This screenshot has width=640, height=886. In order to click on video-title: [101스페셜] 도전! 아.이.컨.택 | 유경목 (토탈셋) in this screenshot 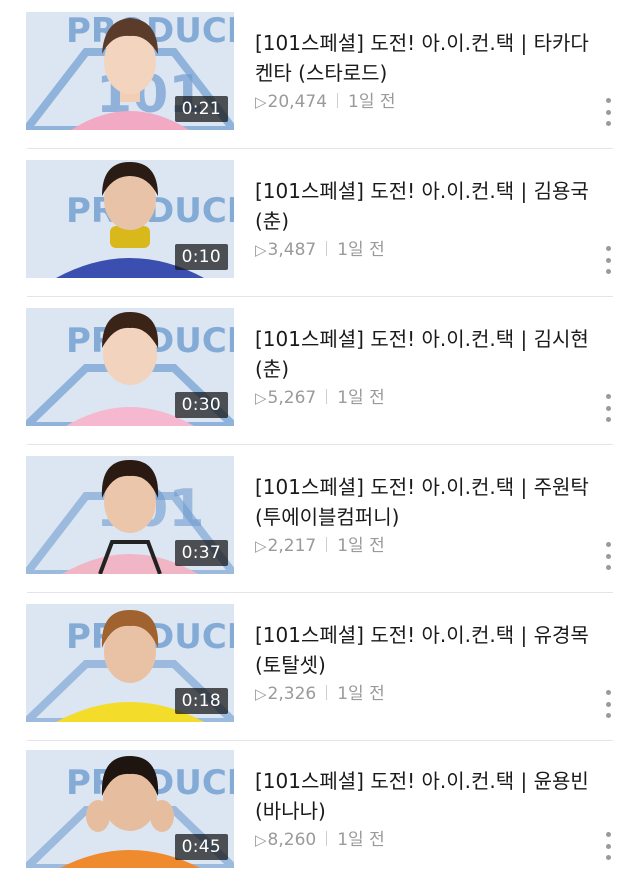, I will do `click(425, 650)`.